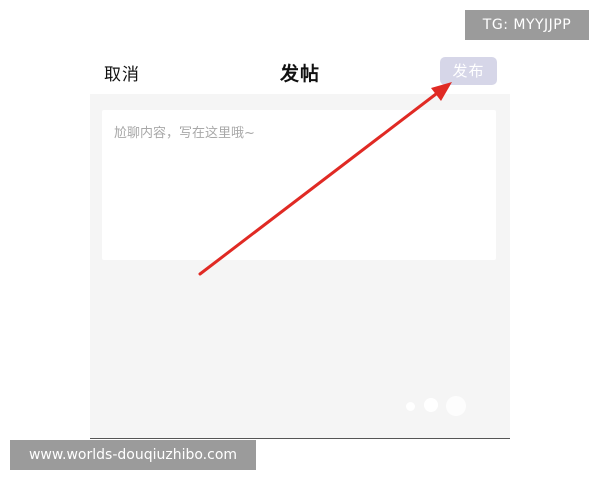 The image size is (600, 480). What do you see at coordinates (527, 25) in the screenshot?
I see `watermark-top: TG: MYYJJPP` at bounding box center [527, 25].